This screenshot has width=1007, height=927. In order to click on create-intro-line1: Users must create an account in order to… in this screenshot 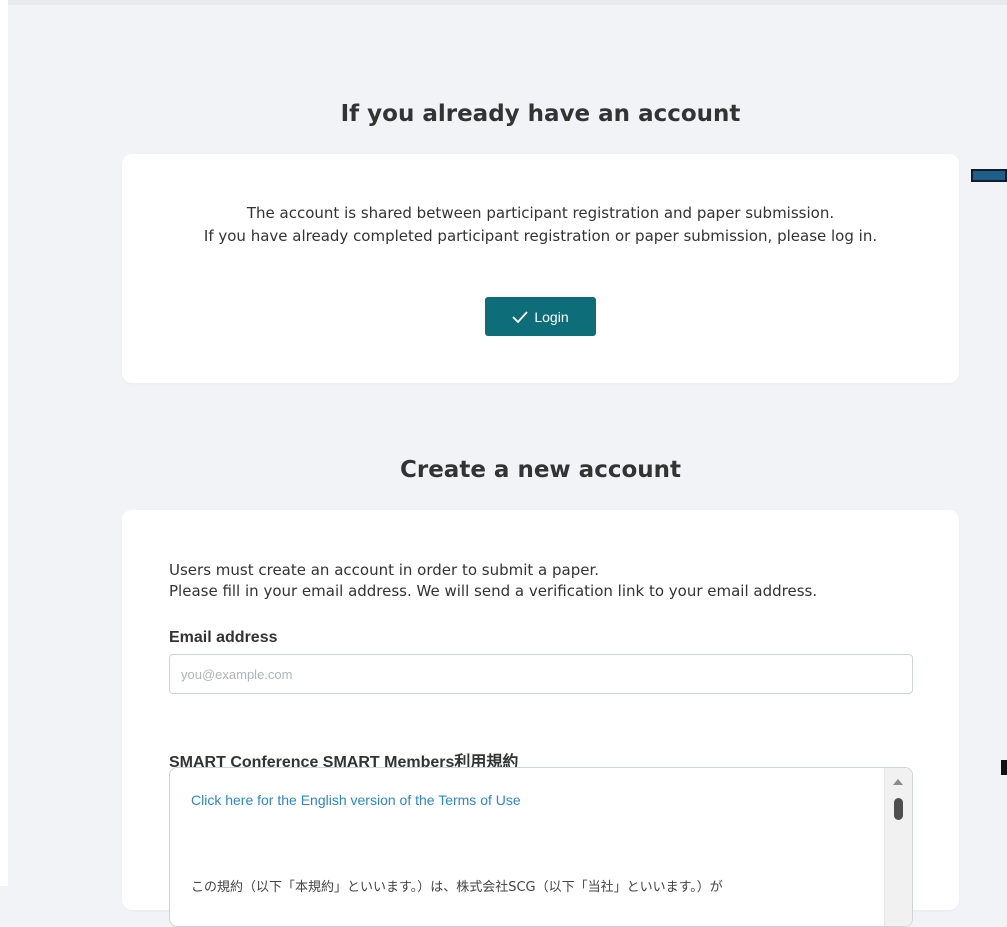, I will do `click(384, 570)`.